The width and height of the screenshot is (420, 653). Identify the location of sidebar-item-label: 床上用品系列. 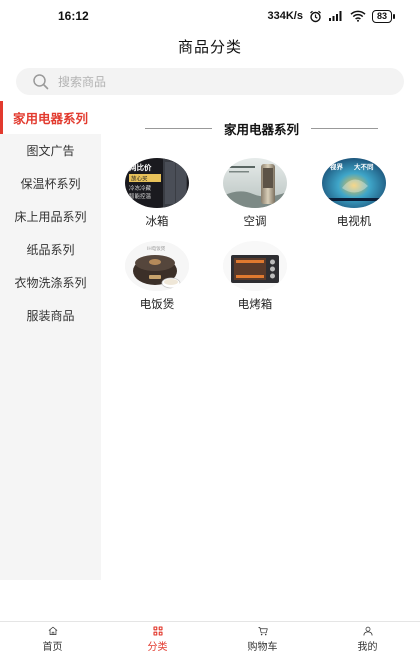
(50, 217).